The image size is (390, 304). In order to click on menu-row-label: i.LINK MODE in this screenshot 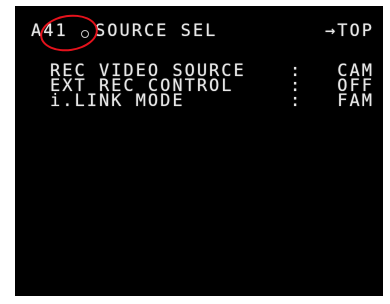, I will do `click(117, 101)`.